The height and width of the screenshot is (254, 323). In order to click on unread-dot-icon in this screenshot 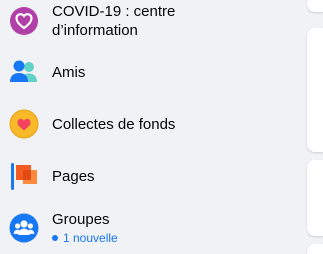, I will do `click(55, 238)`.